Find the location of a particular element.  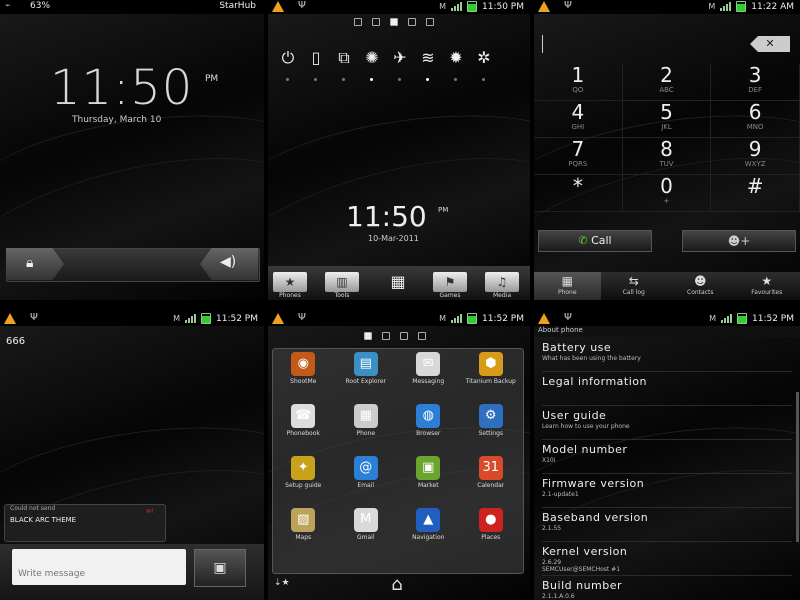

brightness-icon: ✹ is located at coordinates (456, 58).